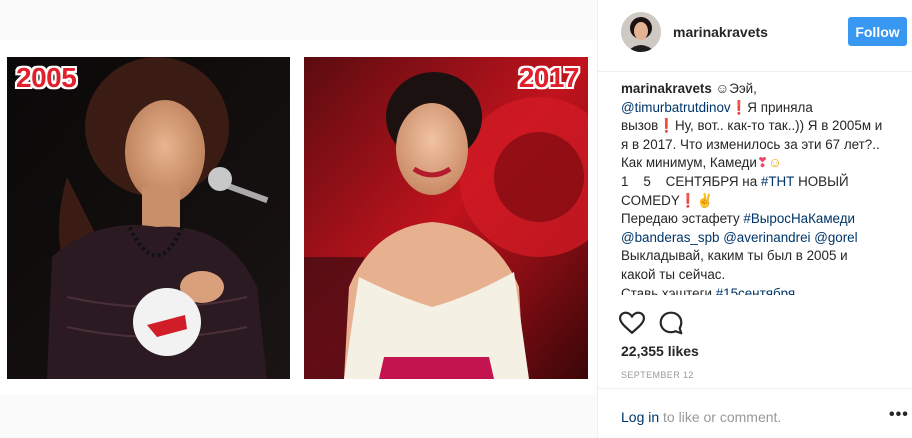  Describe the element at coordinates (689, 163) in the screenshot. I see `caption-text: Как минимум, Камеди` at that location.